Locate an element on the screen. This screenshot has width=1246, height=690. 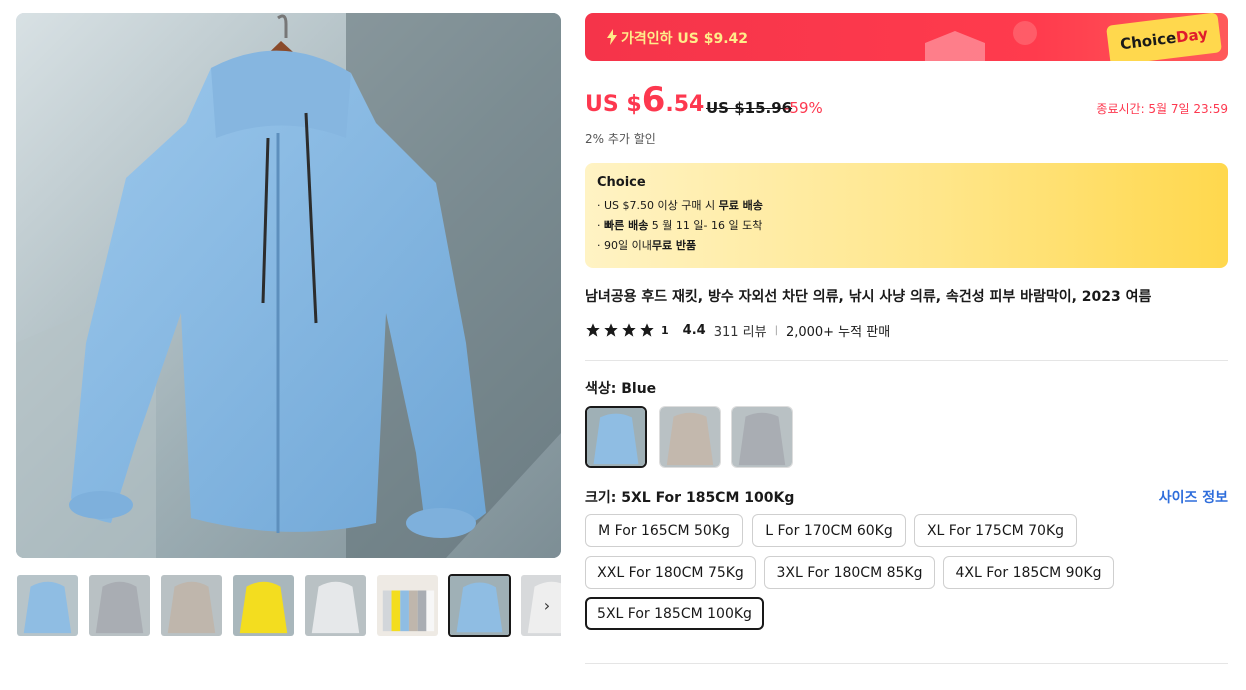
choice-free-shipping: · US $7.50 이상 구매 시 무료 배송 is located at coordinates (680, 205).